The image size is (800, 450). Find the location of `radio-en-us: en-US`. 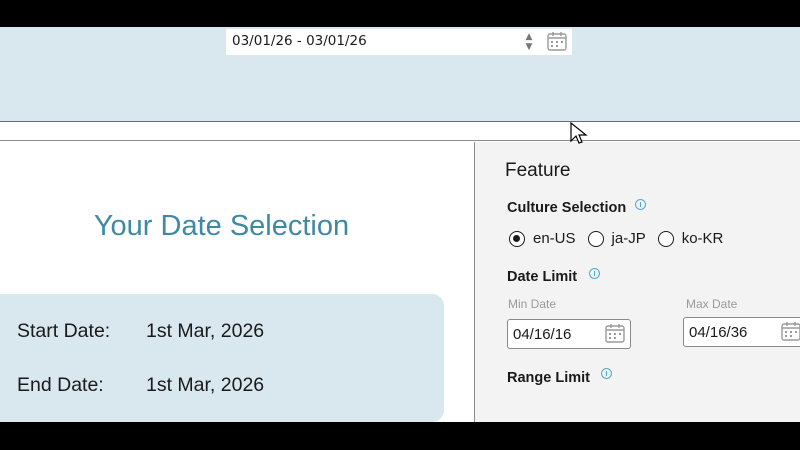

radio-en-us: en-US is located at coordinates (542, 238).